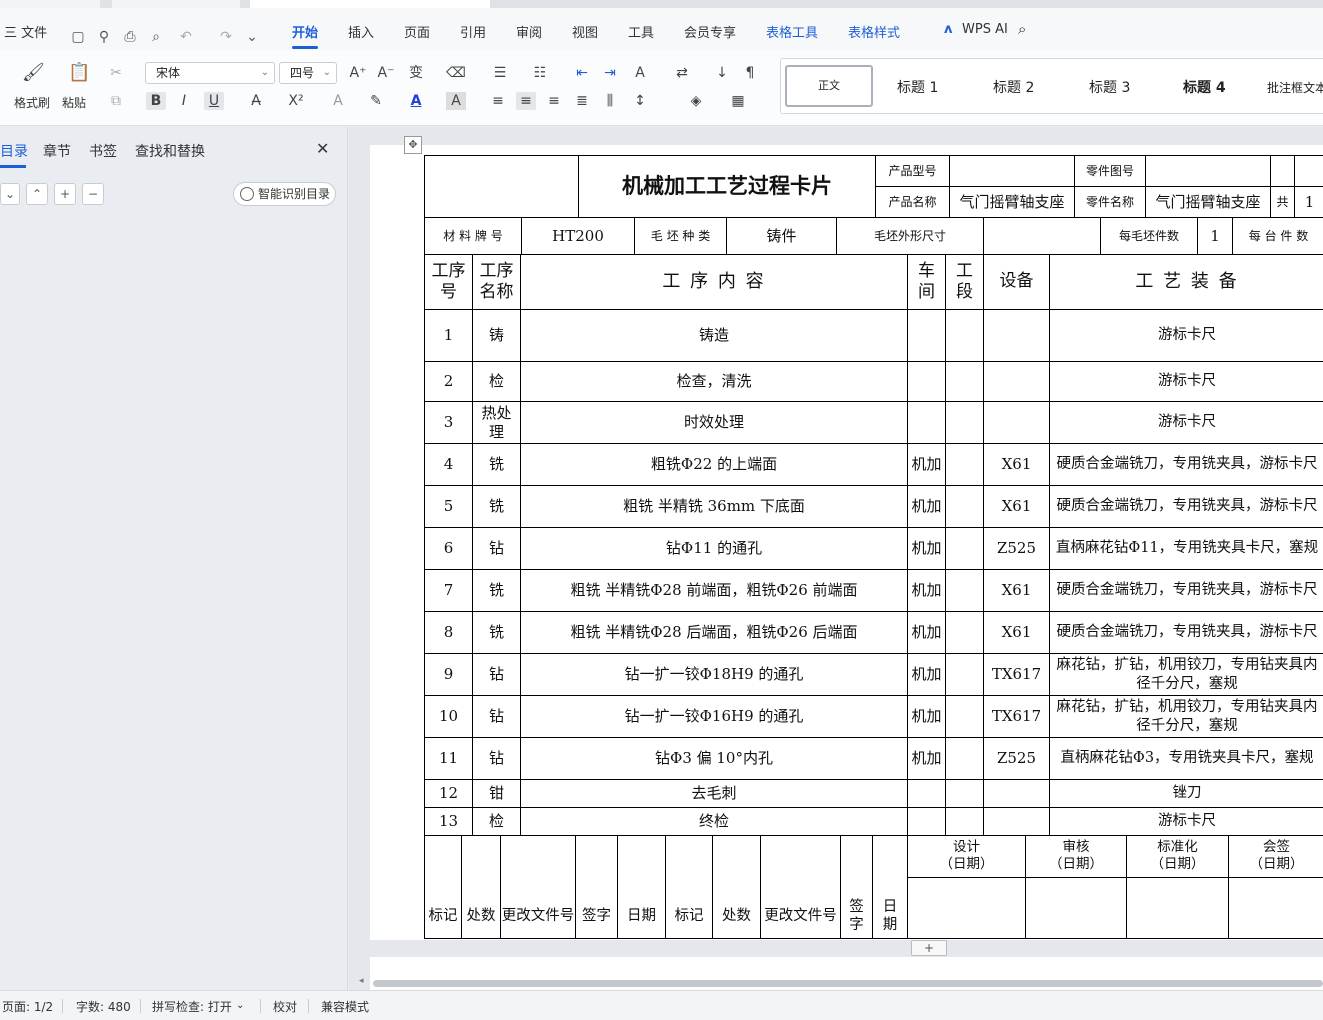  I want to click on sign-label-1: 设计 （日期）, so click(966, 856).